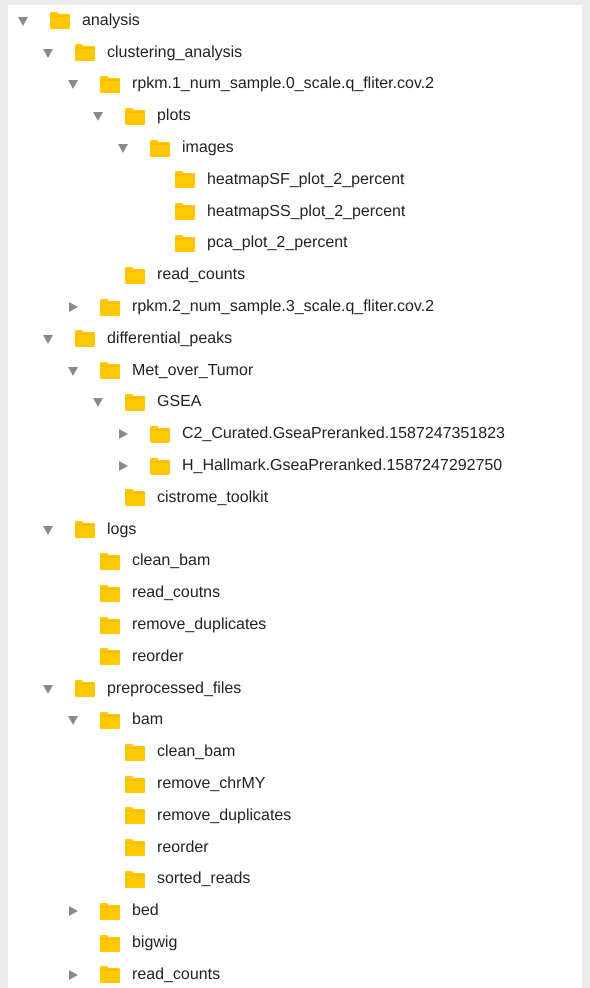 Image resolution: width=590 pixels, height=988 pixels. What do you see at coordinates (203, 879) in the screenshot?
I see `folder-name: sorted_reads` at bounding box center [203, 879].